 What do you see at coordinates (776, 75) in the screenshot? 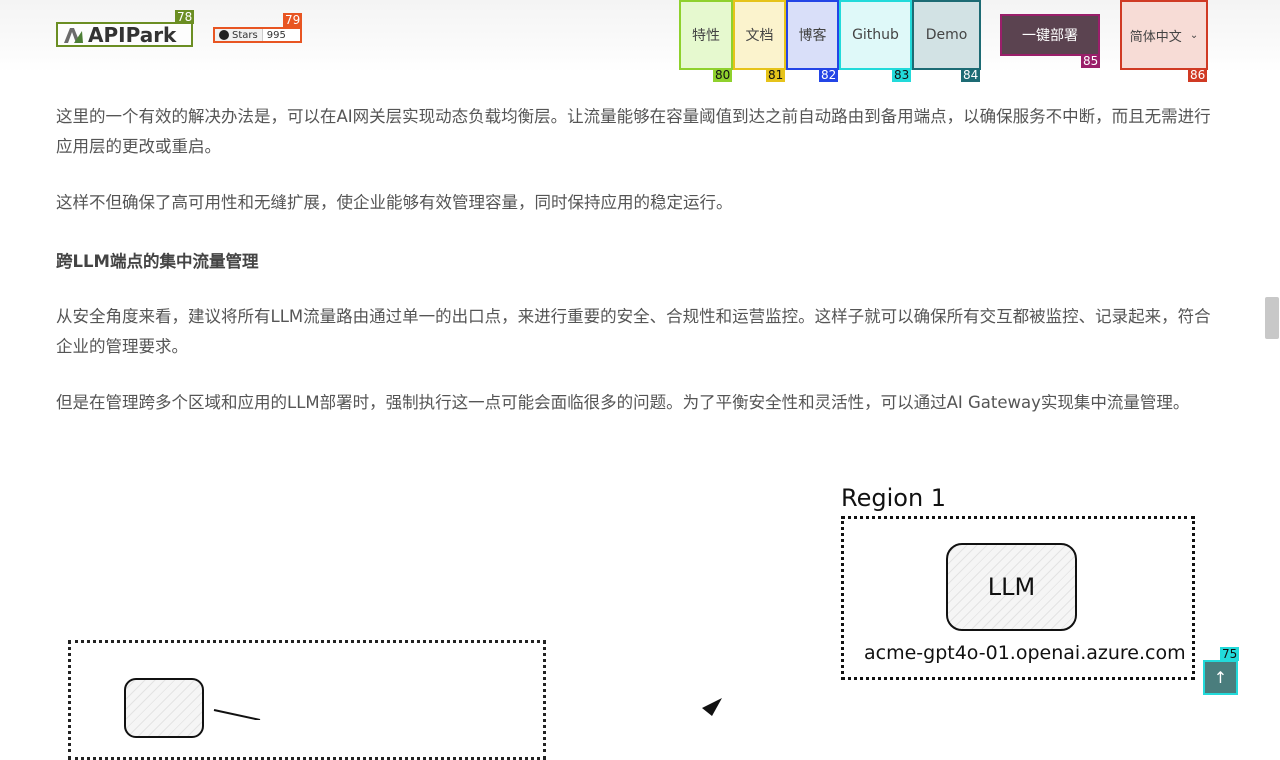
I see `marker-nav-docs: 81` at bounding box center [776, 75].